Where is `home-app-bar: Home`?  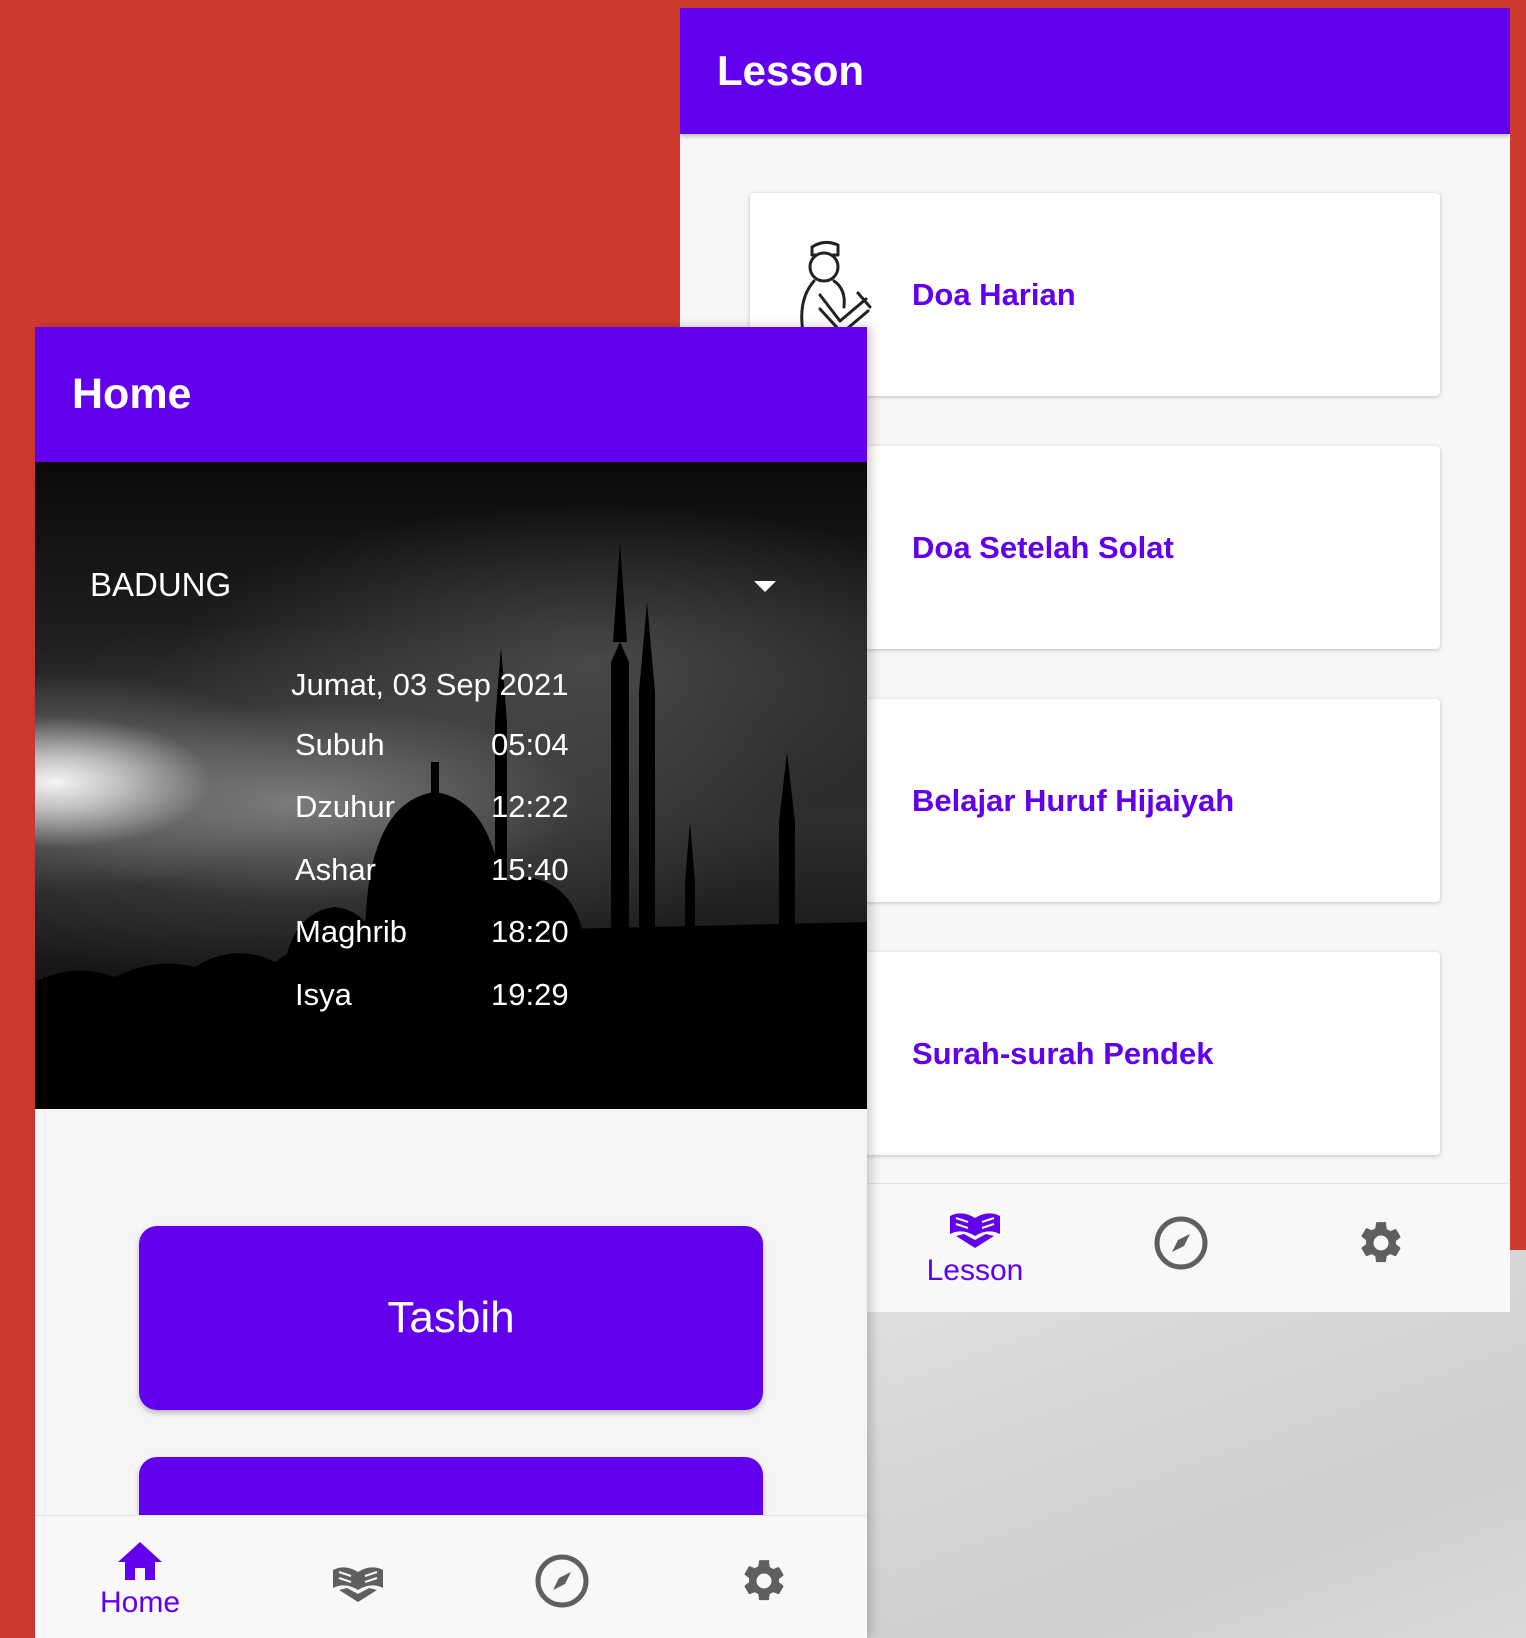 home-app-bar: Home is located at coordinates (451, 394).